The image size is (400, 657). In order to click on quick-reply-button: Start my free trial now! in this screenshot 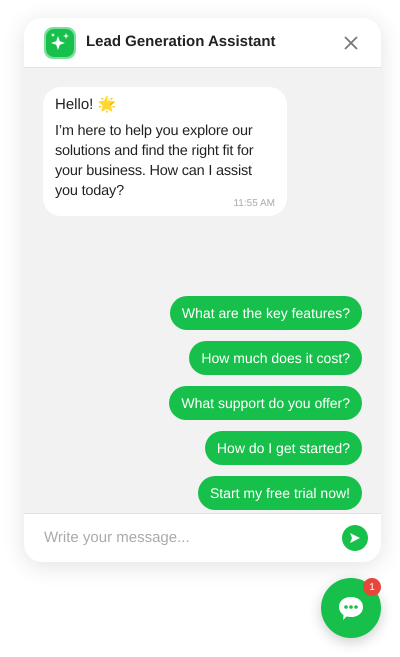, I will do `click(280, 493)`.